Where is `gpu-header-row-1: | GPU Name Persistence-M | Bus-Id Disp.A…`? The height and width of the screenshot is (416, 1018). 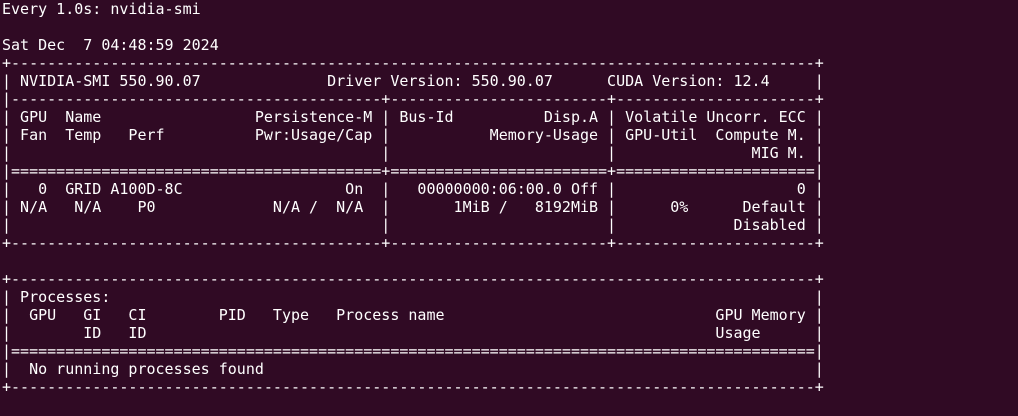
gpu-header-row-1: | GPU Name Persistence-M | Bus-Id Disp.A… is located at coordinates (413, 117).